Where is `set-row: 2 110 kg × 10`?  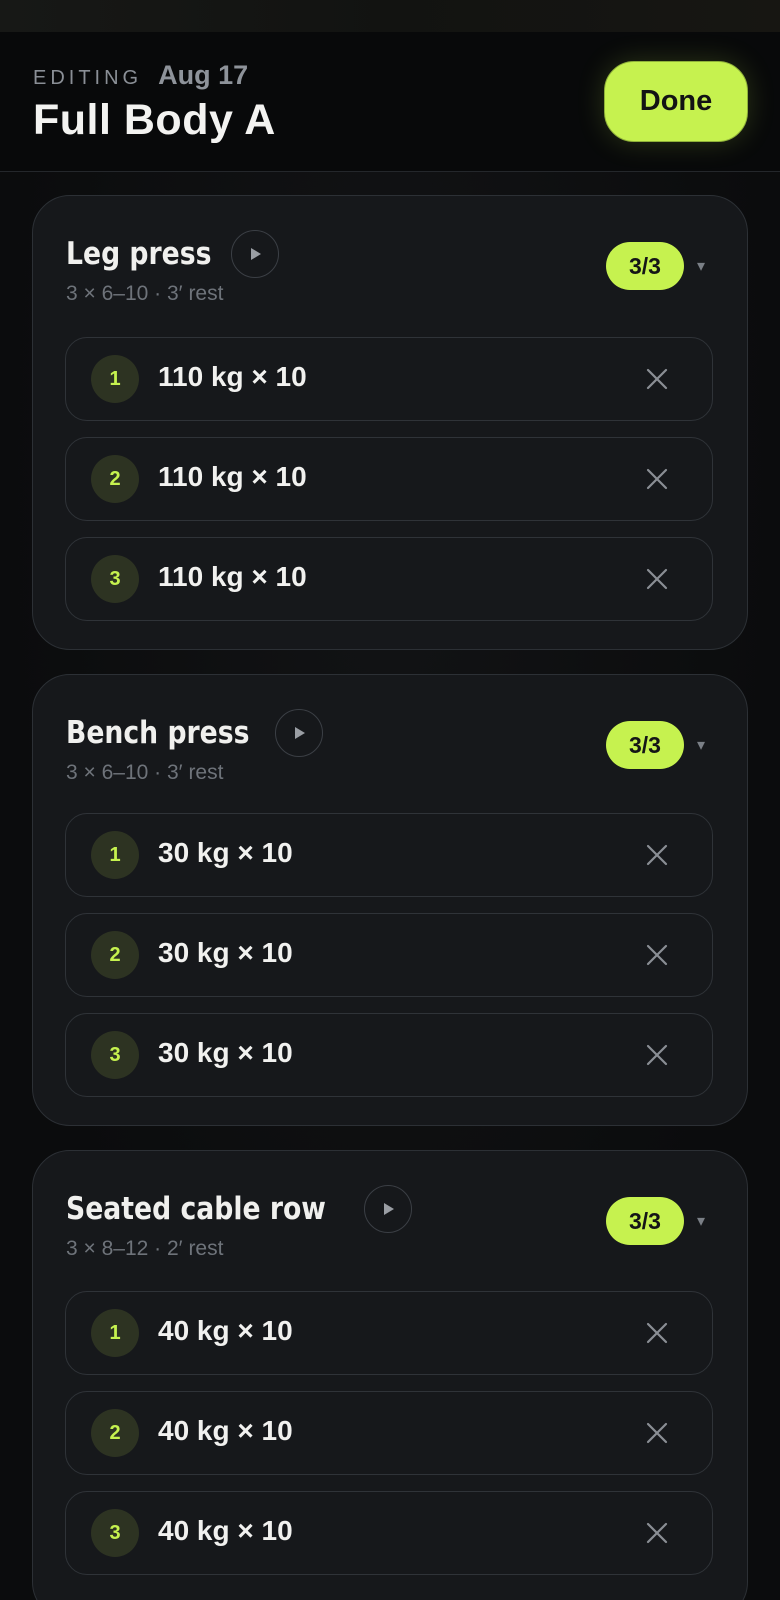
set-row: 2 110 kg × 10 is located at coordinates (389, 479).